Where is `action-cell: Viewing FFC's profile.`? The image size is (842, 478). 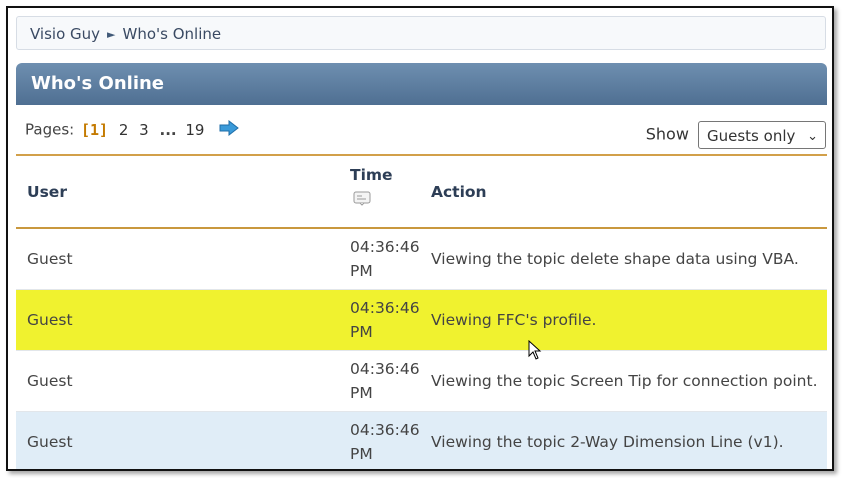 action-cell: Viewing FFC's profile. is located at coordinates (628, 320).